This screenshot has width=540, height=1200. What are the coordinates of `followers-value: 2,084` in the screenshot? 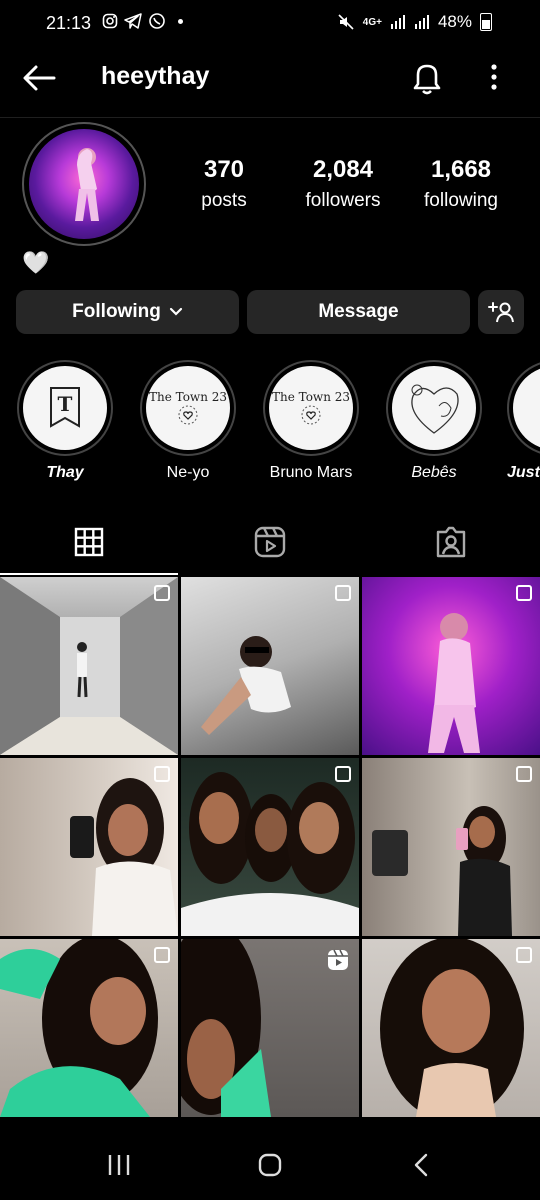 It's located at (343, 169).